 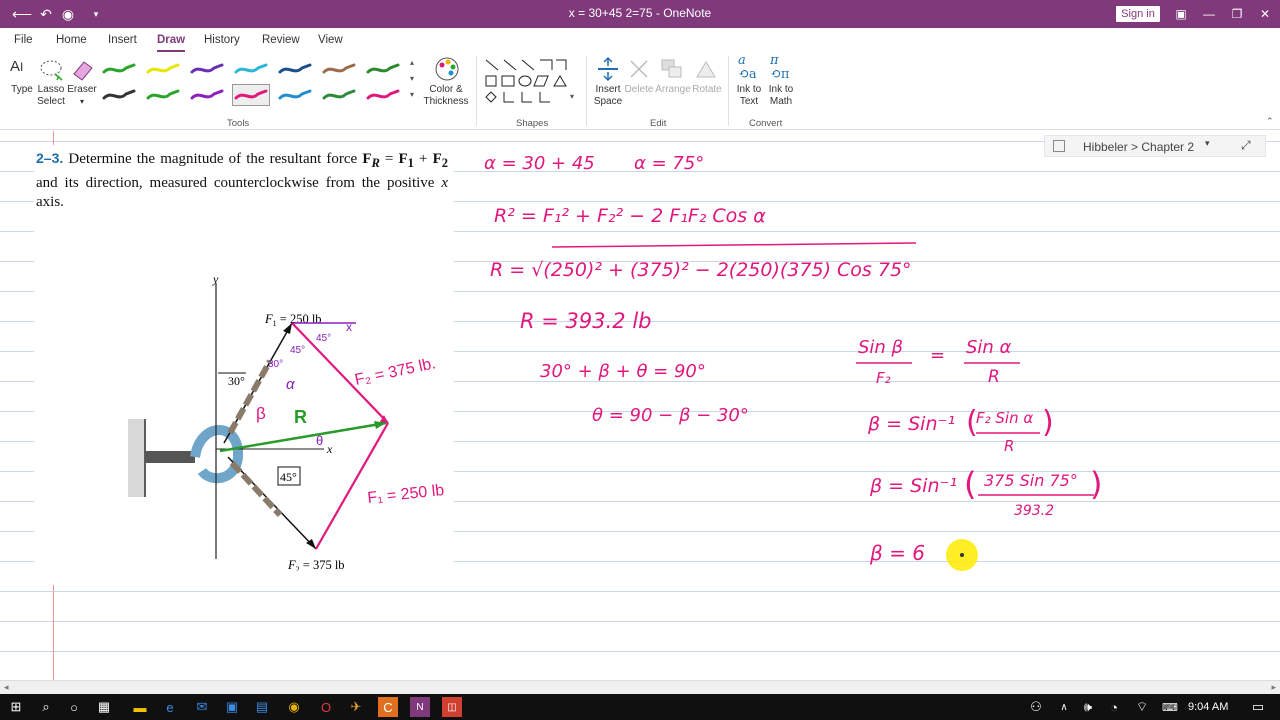 What do you see at coordinates (781, 90) in the screenshot?
I see `ink-to-math-label-1: Ink to` at bounding box center [781, 90].